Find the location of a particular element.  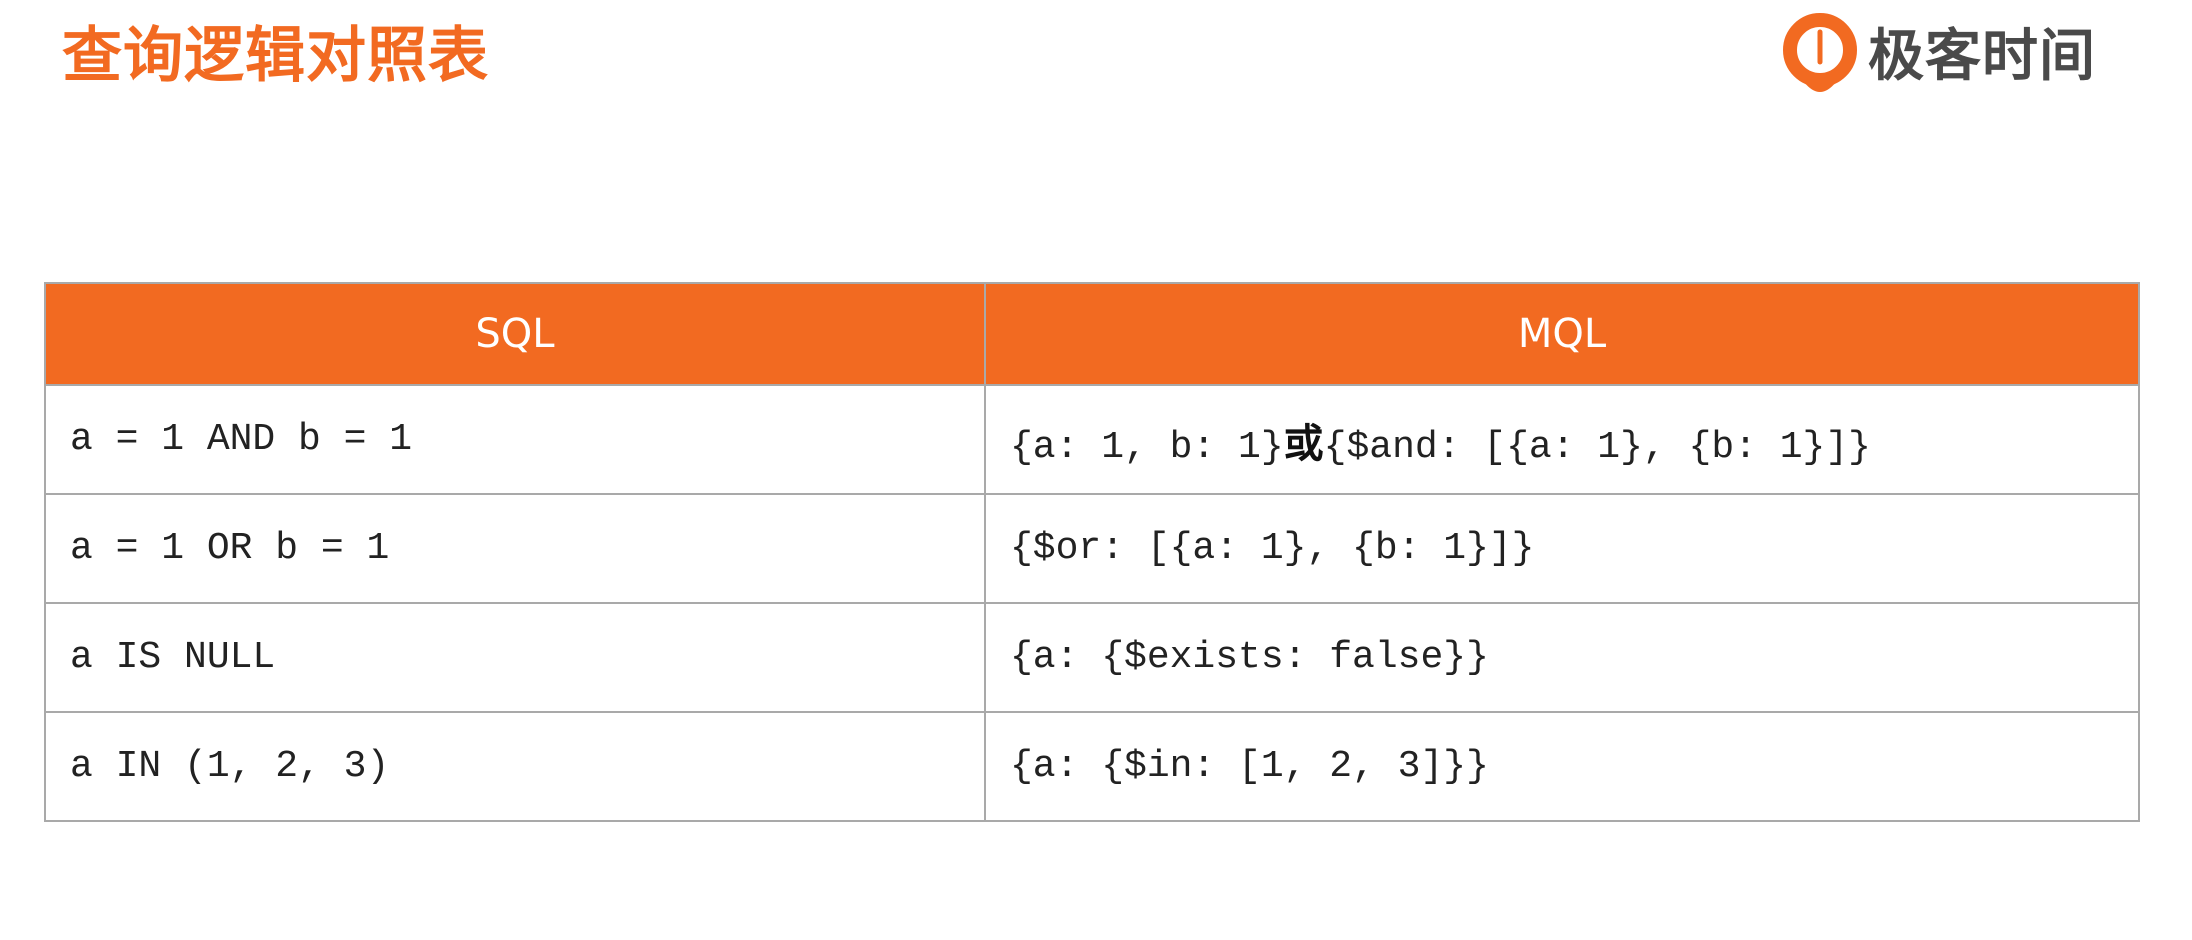

mql-cell: {a: {$exists: false}} is located at coordinates (1562, 657).